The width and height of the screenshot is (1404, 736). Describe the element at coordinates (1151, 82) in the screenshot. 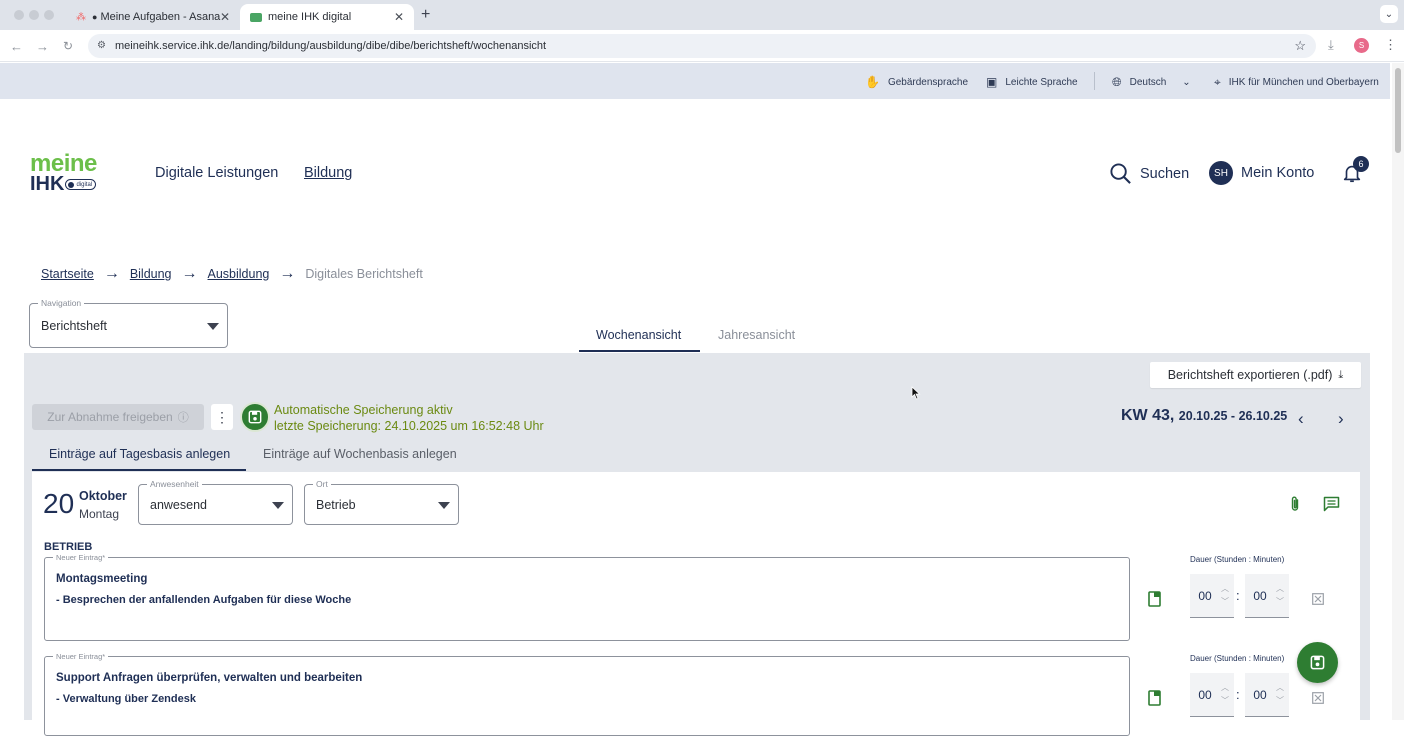

I see `language-select: 🌐︎ Deutsch ⌄` at that location.